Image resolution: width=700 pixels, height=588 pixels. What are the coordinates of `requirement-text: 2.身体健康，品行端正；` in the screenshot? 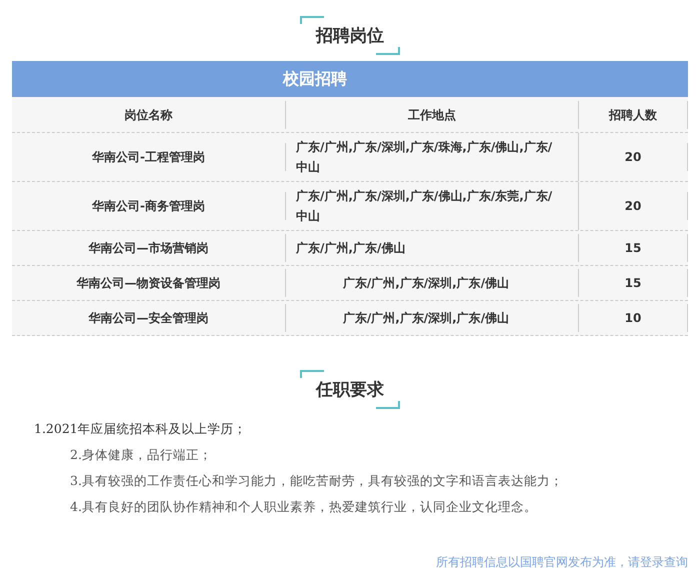 It's located at (141, 455).